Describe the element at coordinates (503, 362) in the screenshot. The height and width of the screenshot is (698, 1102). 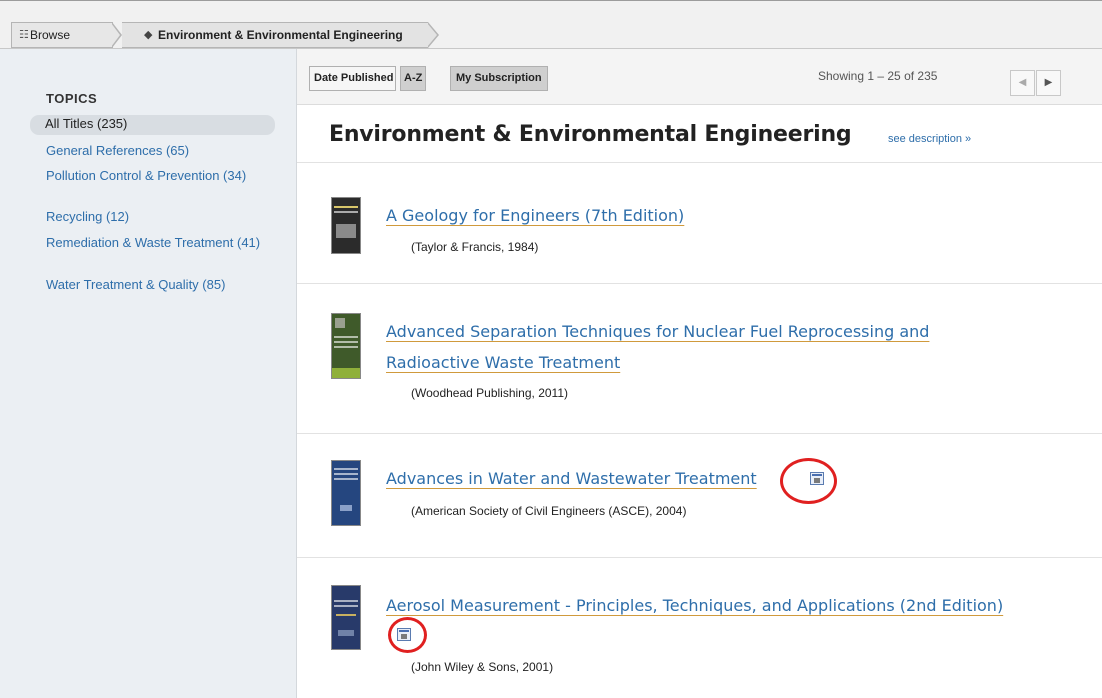
I see `book-title-link-line2: Radioactive Waste Treatment` at that location.